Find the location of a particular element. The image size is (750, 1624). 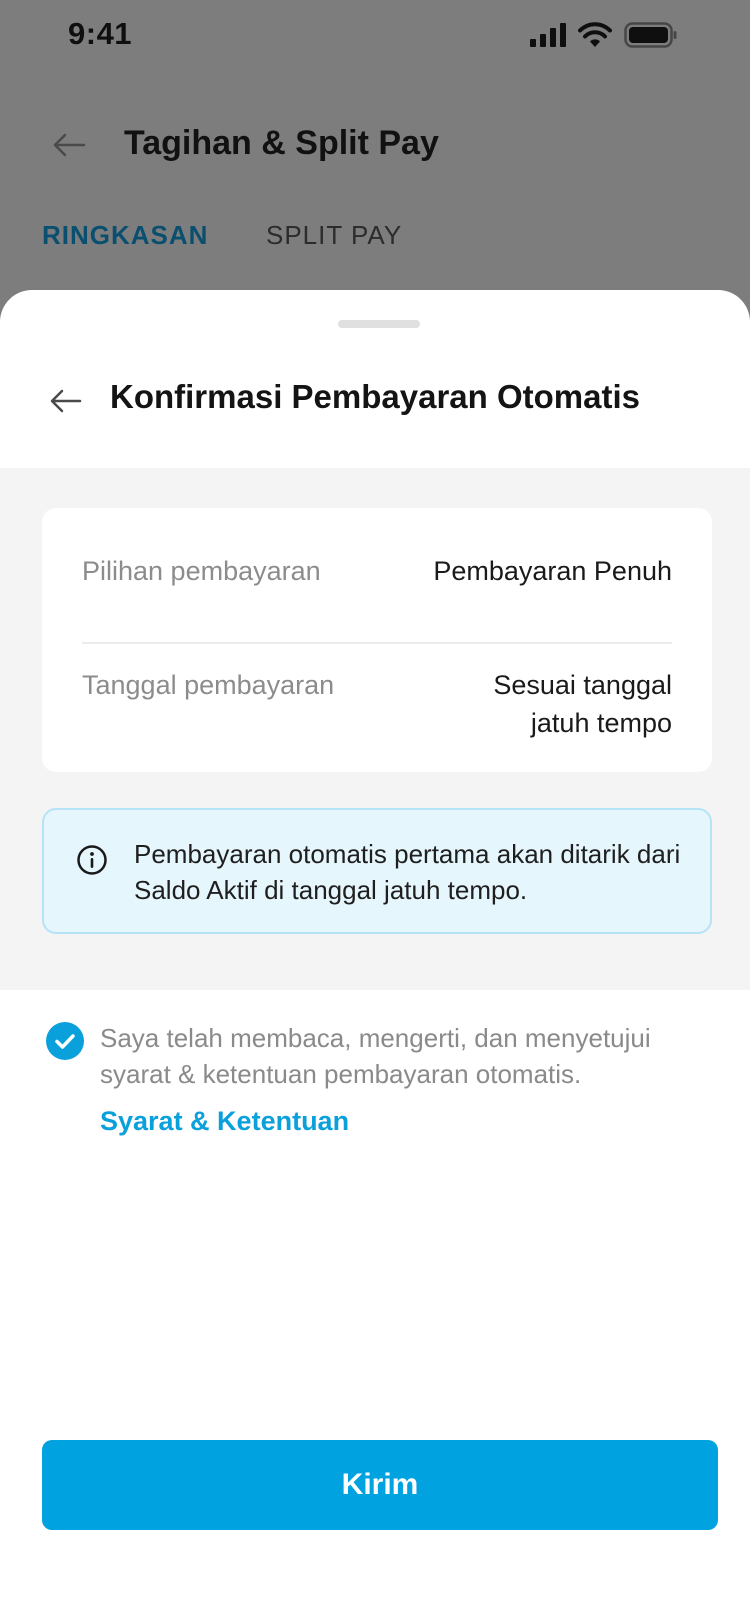

submit-button: Kirim is located at coordinates (380, 1485).